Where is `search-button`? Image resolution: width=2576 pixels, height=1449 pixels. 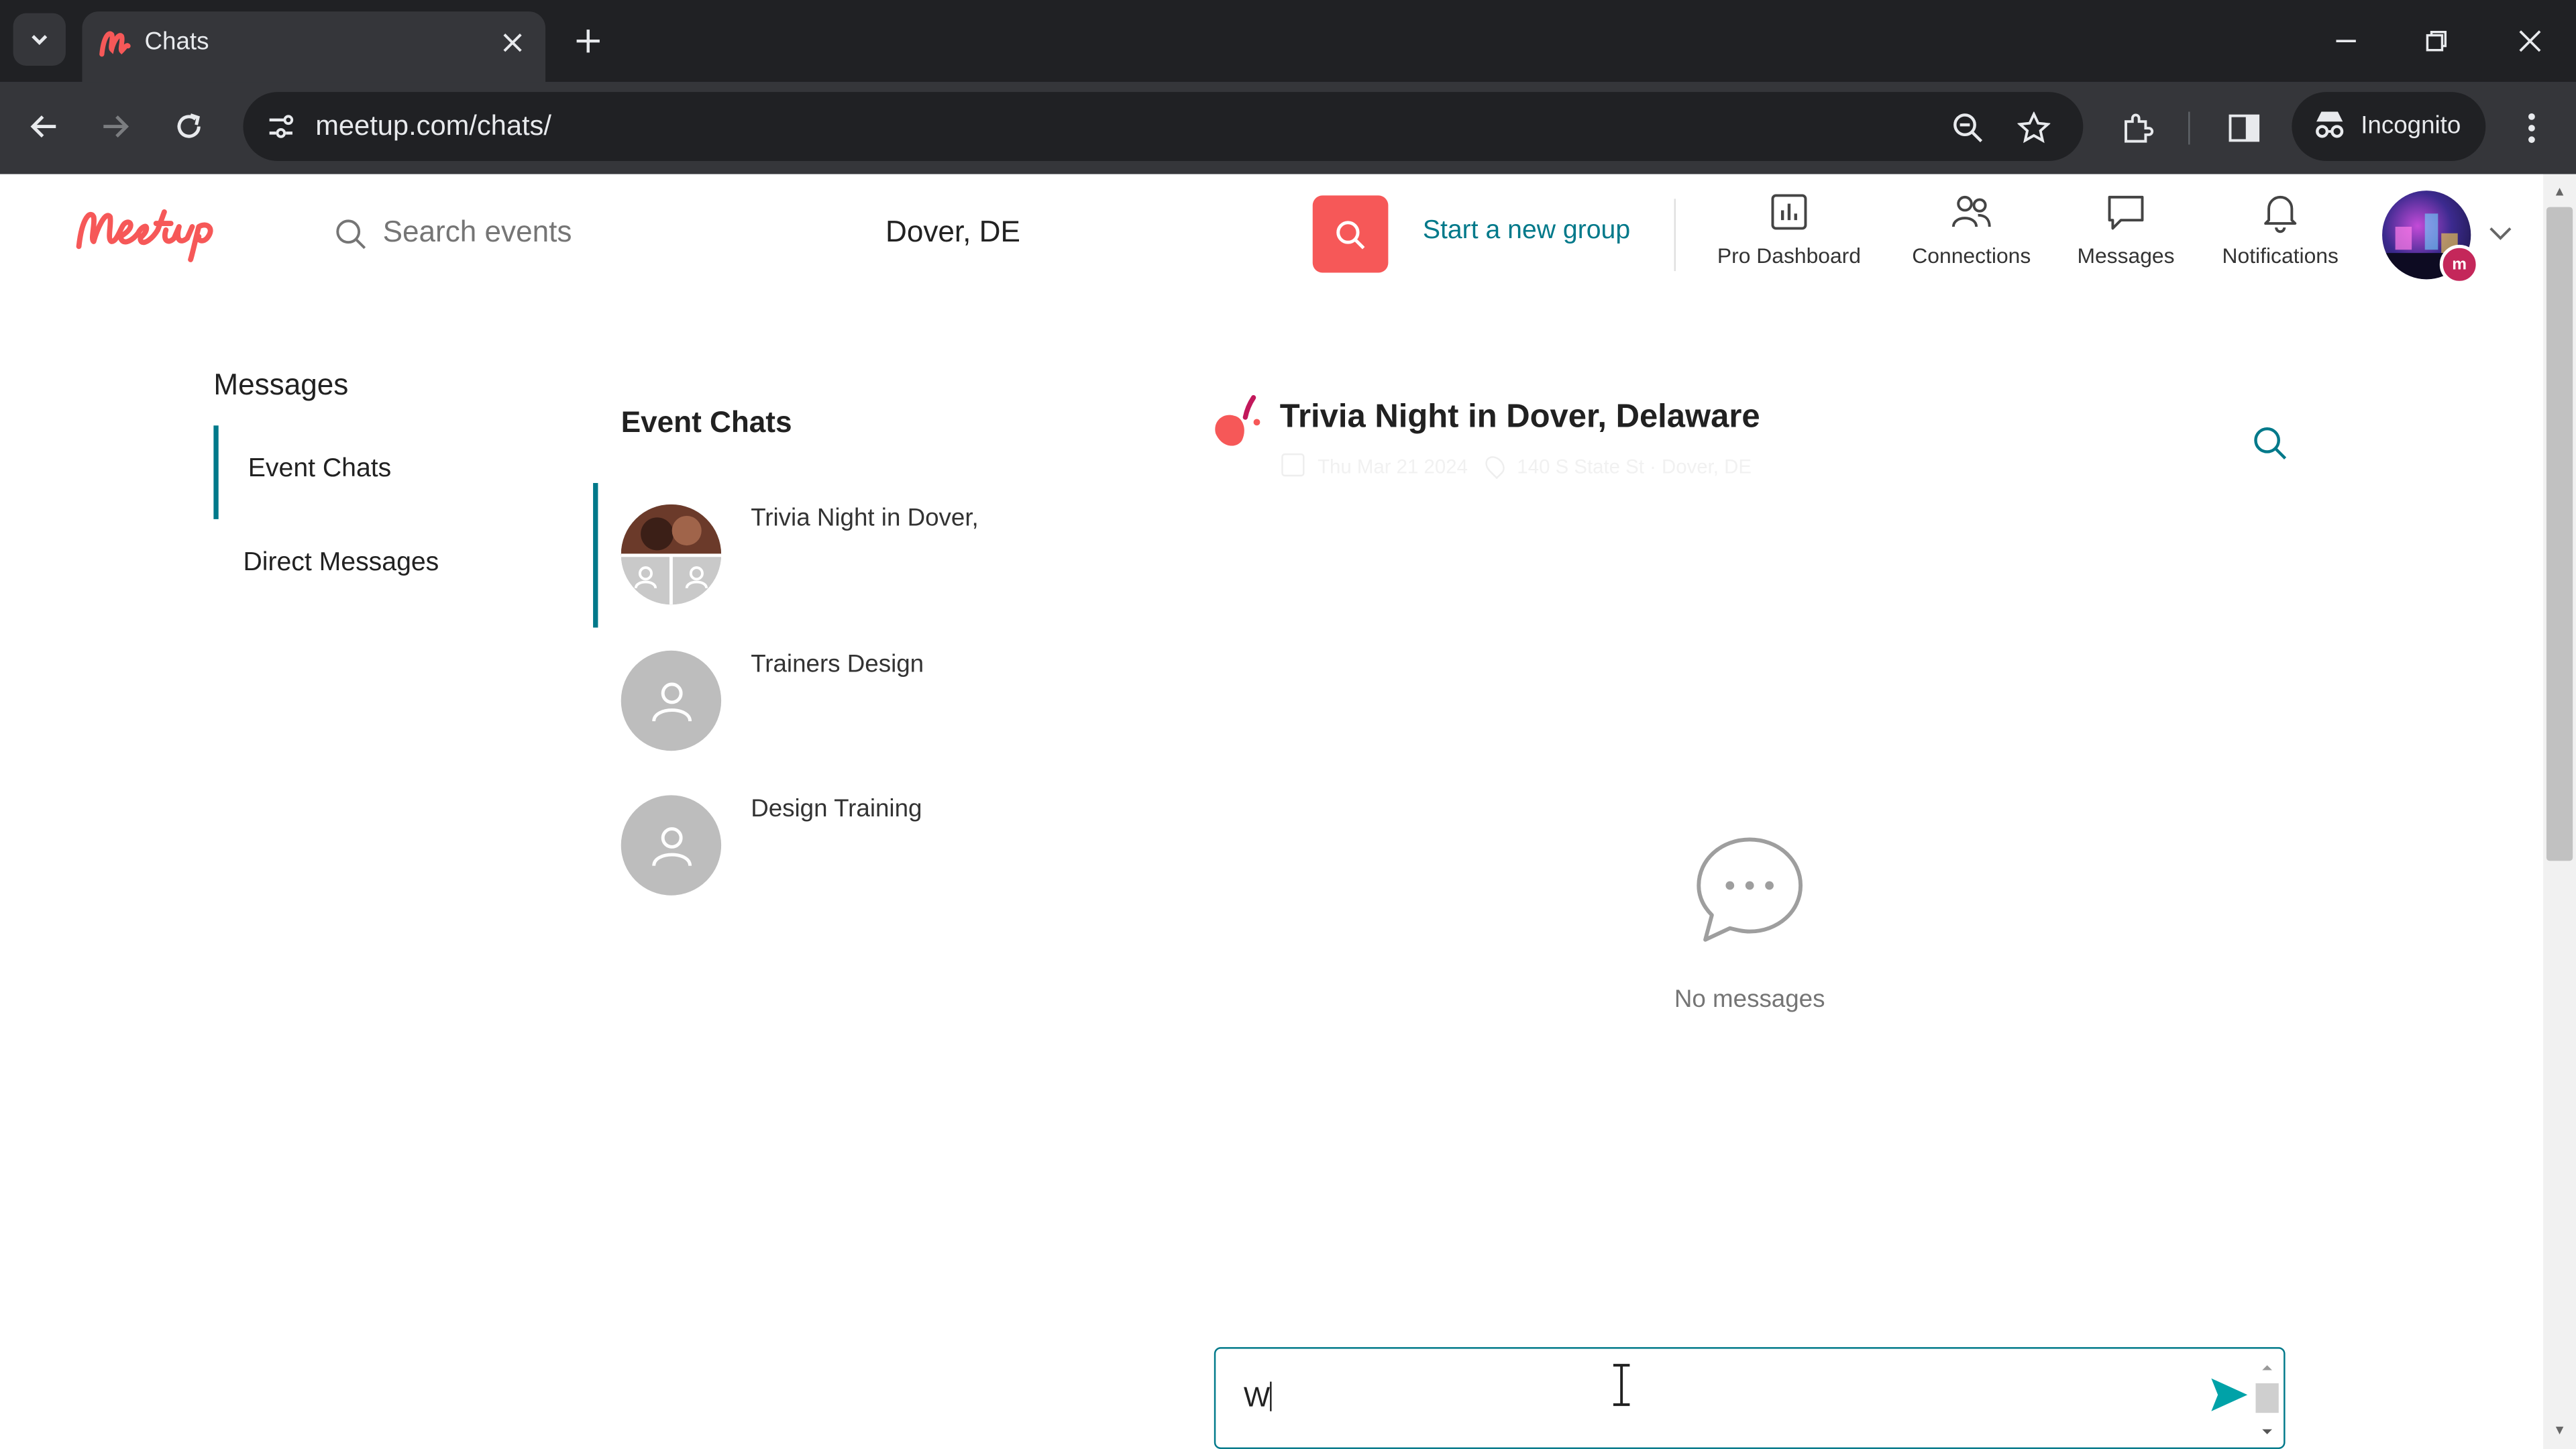
search-button is located at coordinates (1350, 234).